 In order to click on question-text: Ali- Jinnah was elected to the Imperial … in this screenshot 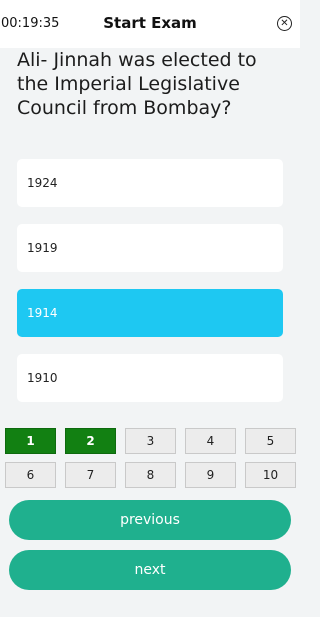, I will do `click(137, 84)`.